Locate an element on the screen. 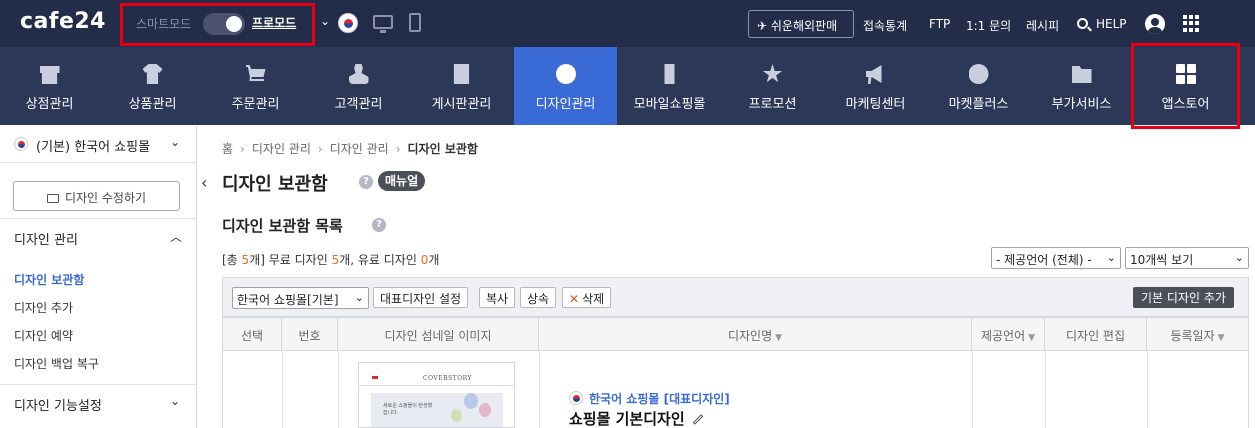  page-title: 디자인 보관함 is located at coordinates (275, 184).